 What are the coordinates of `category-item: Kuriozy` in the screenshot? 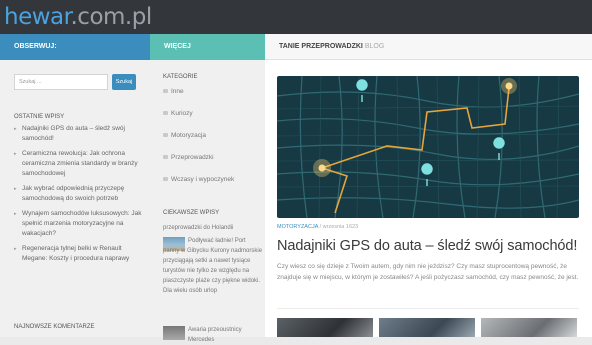 It's located at (198, 114).